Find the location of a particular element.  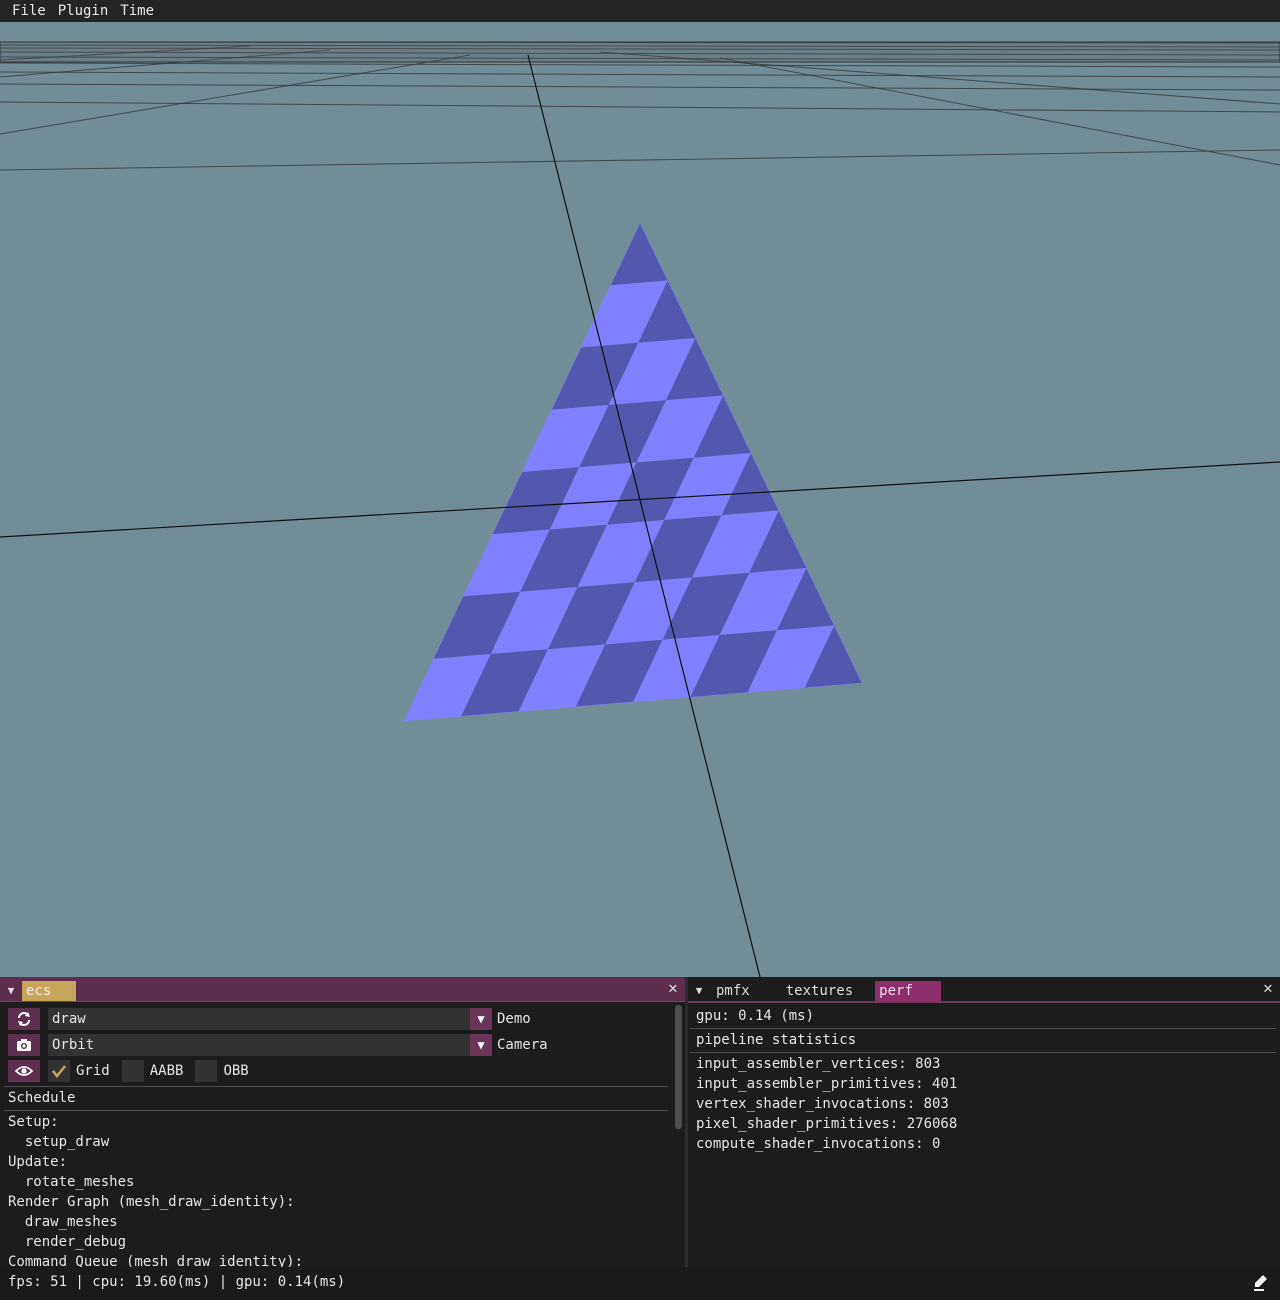

schedule-line: setup_draw is located at coordinates (59, 1142).